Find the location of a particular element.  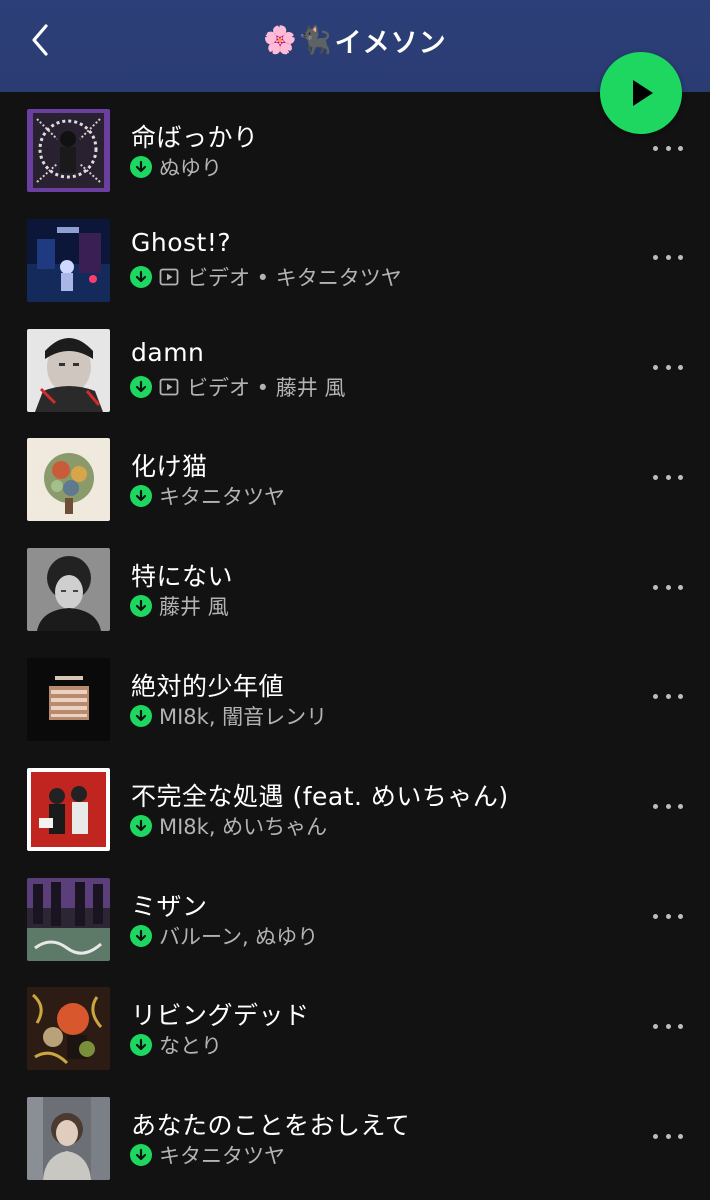

track-title: Ghost!? is located at coordinates (181, 242).